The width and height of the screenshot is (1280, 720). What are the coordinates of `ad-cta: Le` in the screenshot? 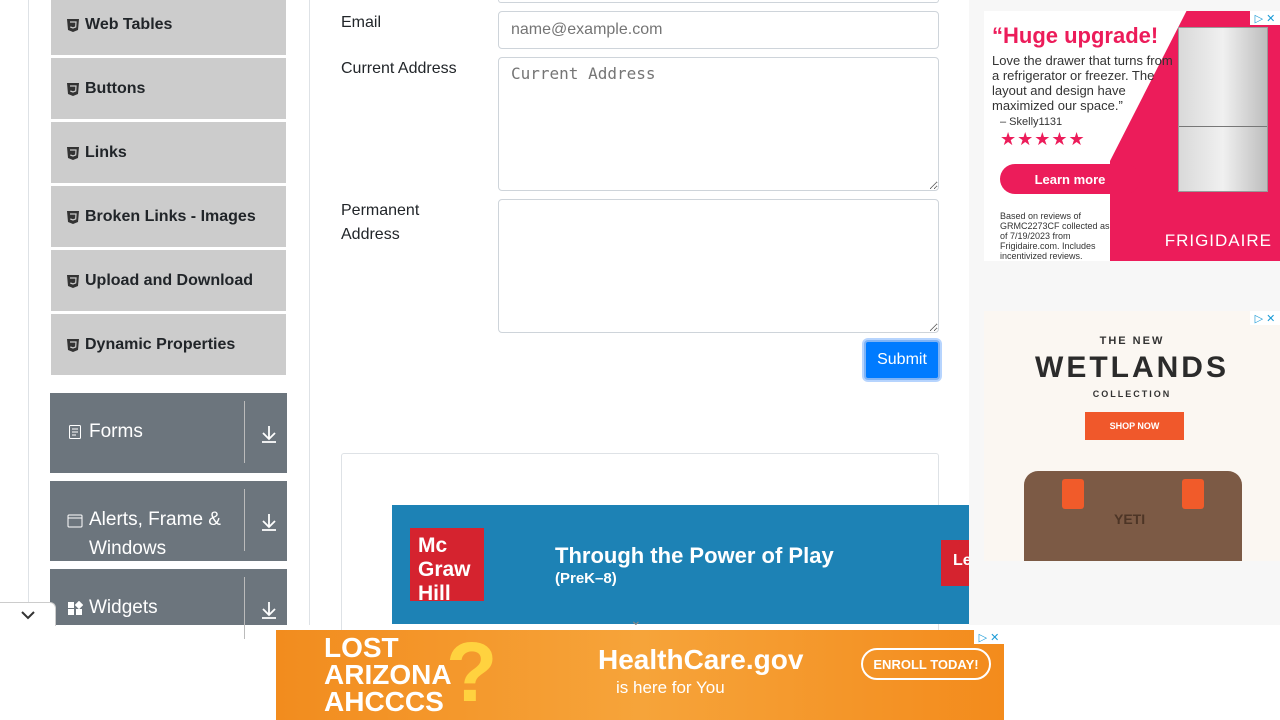 It's located at (955, 563).